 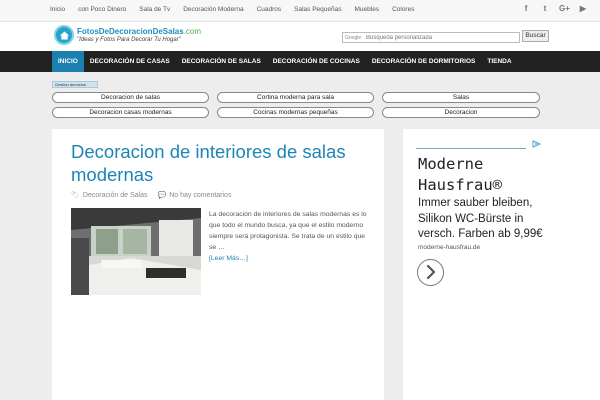 I want to click on category-meta: 🏷 Decoración de Salas, so click(x=109, y=195).